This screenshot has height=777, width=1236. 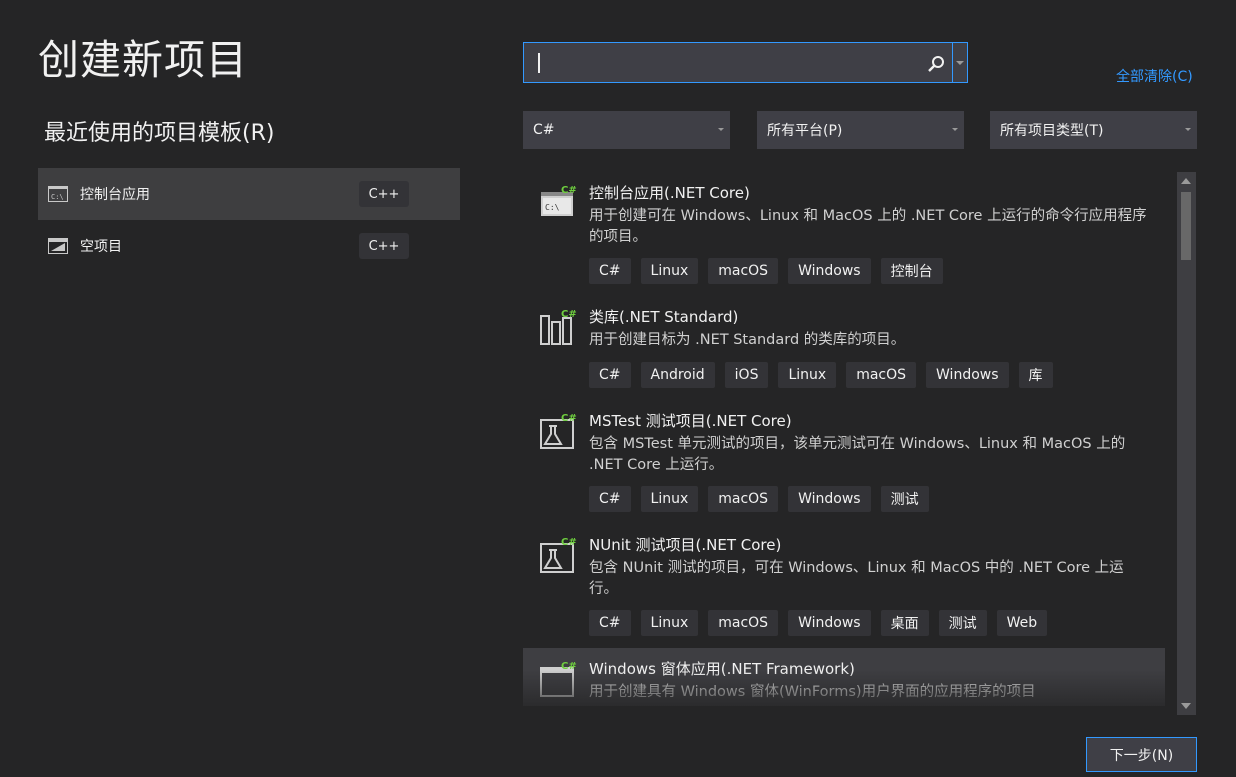 What do you see at coordinates (746, 375) in the screenshot?
I see `tag: iOS` at bounding box center [746, 375].